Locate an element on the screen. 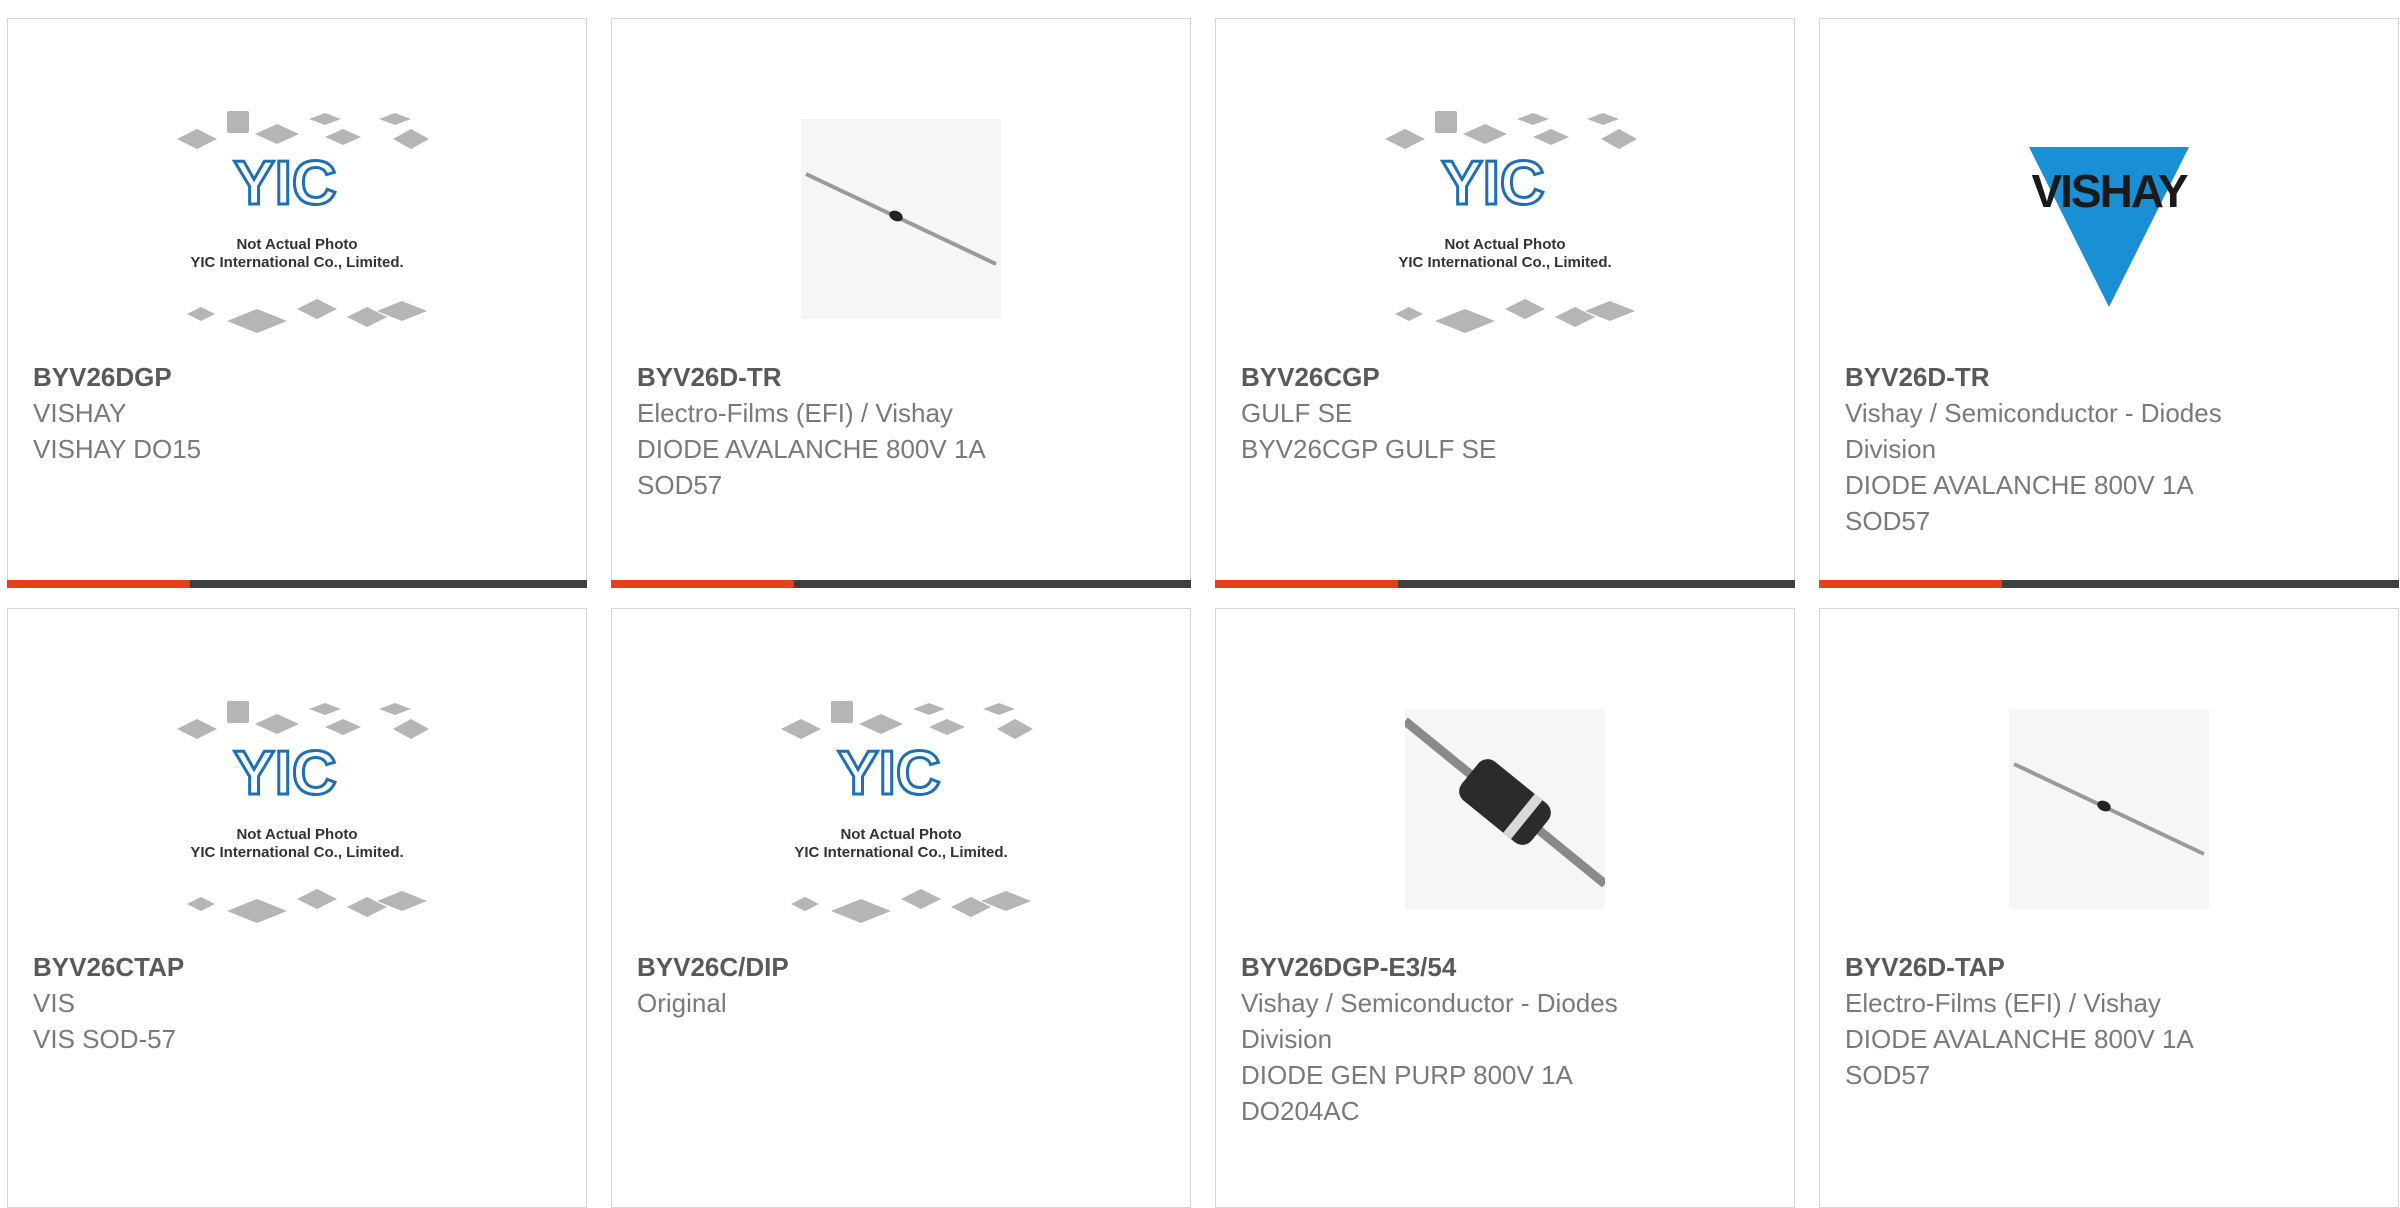  description: BYV26CGP GULF SE is located at coordinates (1369, 449).